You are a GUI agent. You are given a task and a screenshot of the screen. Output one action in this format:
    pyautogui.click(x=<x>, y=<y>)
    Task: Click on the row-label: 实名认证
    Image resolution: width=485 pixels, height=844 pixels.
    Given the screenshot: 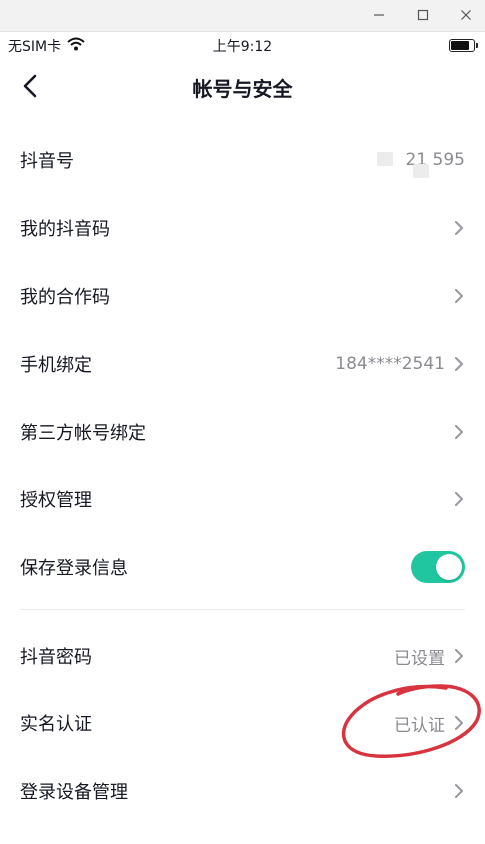 What is the action you would take?
    pyautogui.click(x=56, y=724)
    